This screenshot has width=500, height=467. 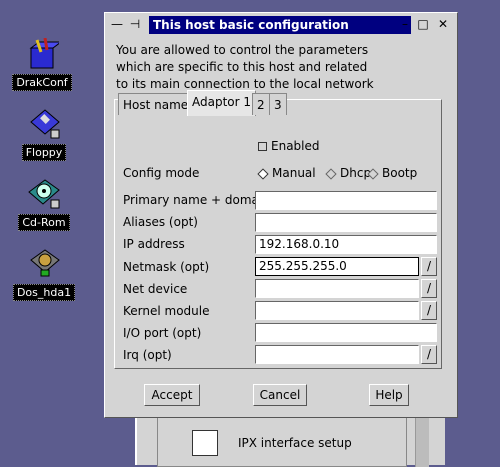 I want to click on net-device-dropdown-button: /, so click(x=429, y=288).